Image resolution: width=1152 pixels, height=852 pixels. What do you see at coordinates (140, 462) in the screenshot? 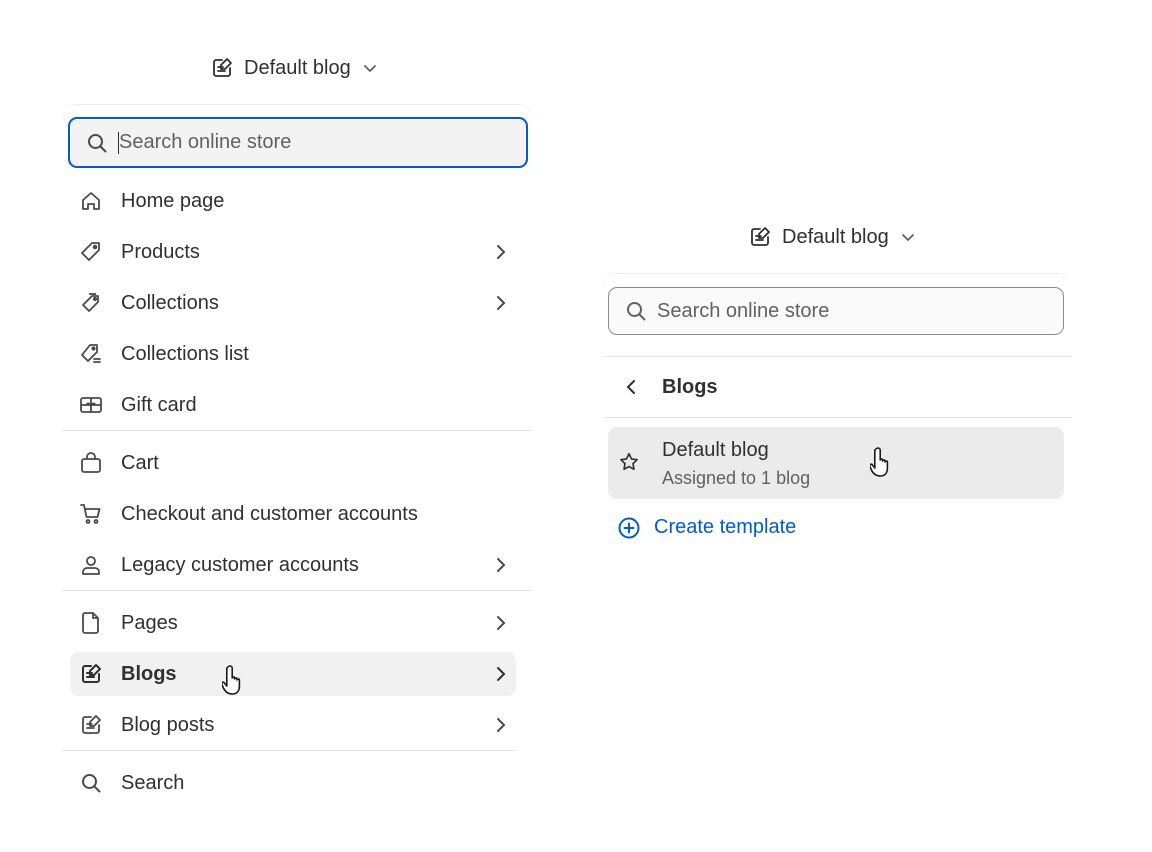
I see `menu-item-label: Cart` at bounding box center [140, 462].